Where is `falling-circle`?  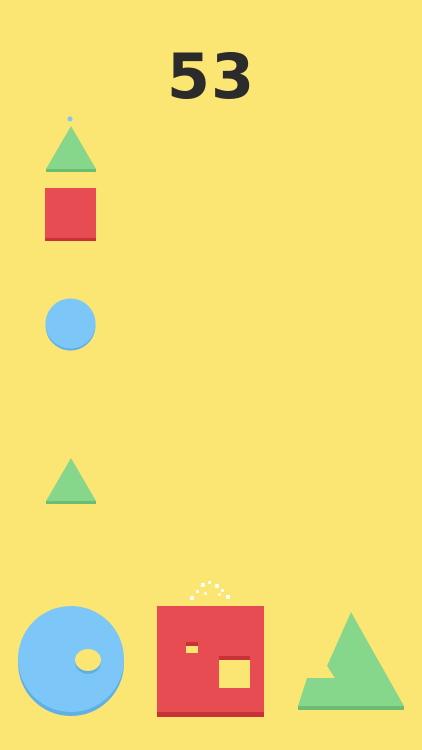 falling-circle is located at coordinates (71, 325).